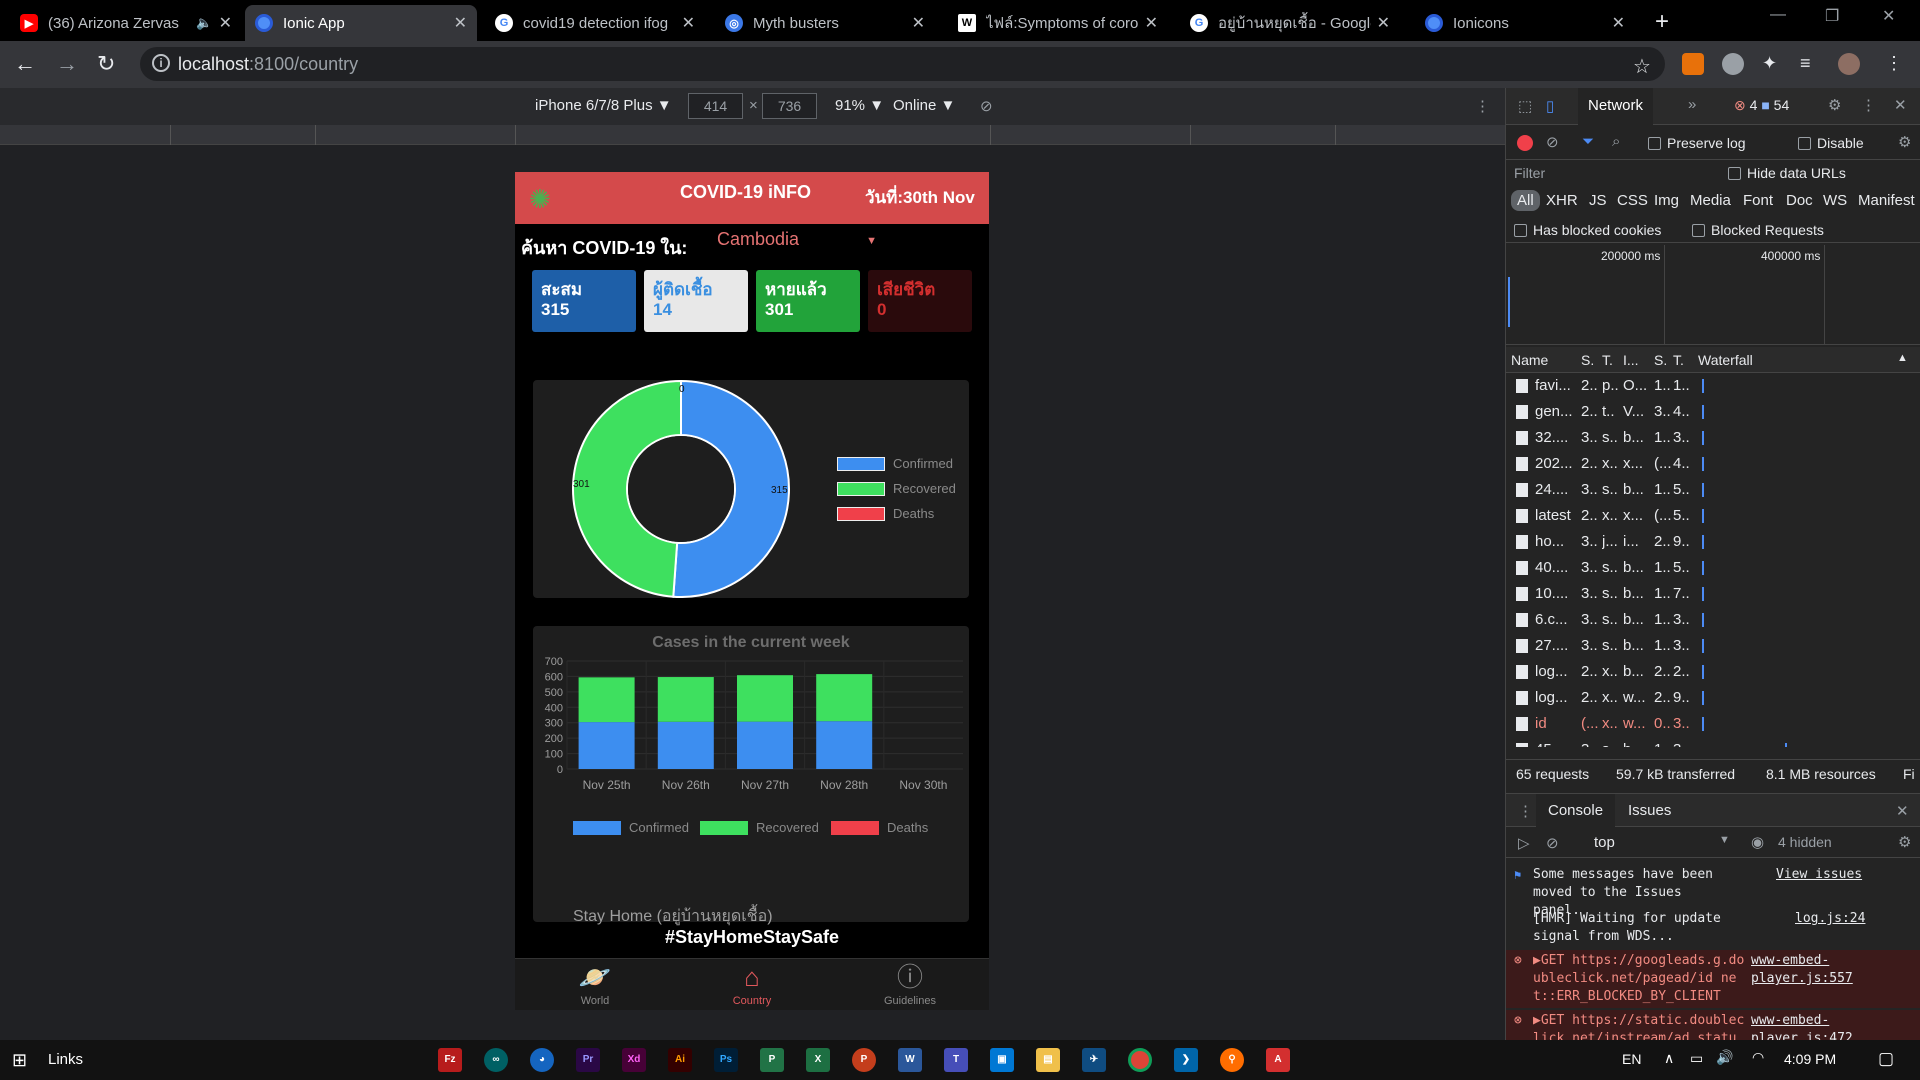 The width and height of the screenshot is (1920, 1080). I want to click on viewport-width-input: 414, so click(715, 106).